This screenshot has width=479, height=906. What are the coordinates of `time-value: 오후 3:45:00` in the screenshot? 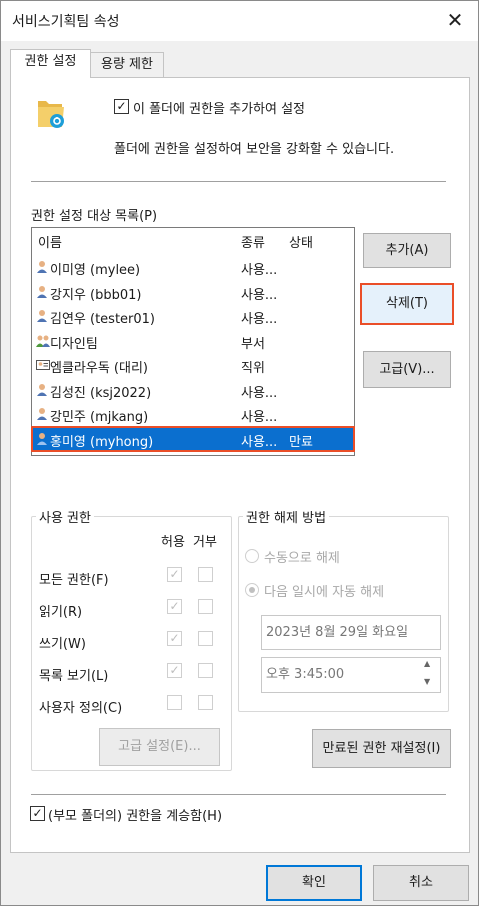 It's located at (305, 674).